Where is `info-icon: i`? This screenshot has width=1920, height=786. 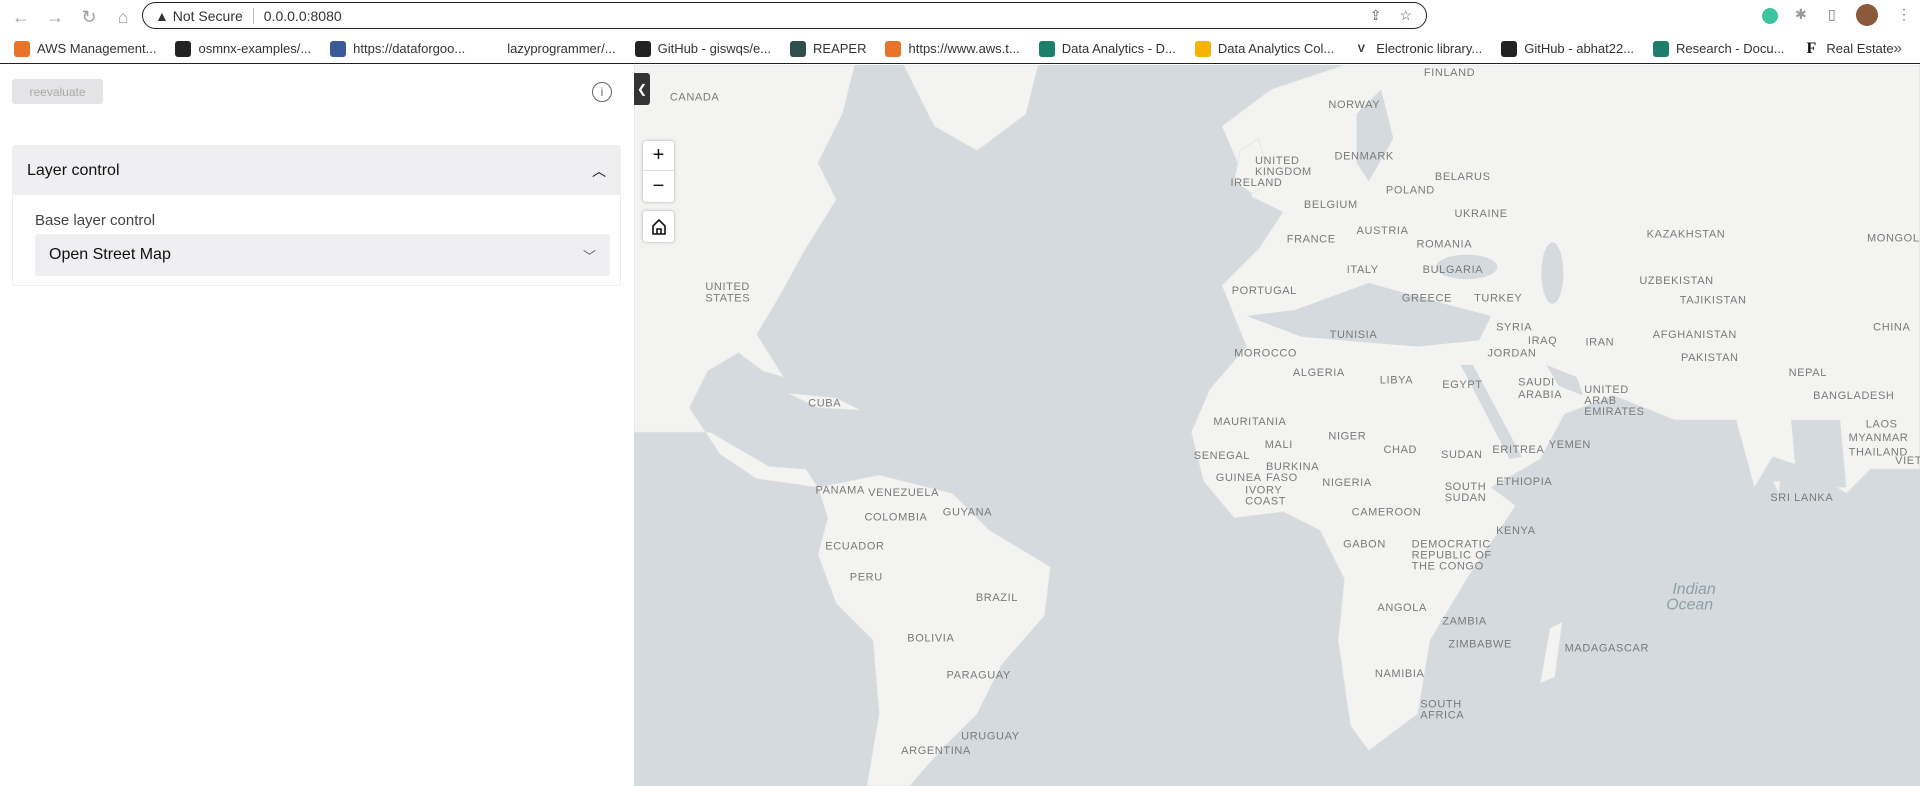
info-icon: i is located at coordinates (602, 92).